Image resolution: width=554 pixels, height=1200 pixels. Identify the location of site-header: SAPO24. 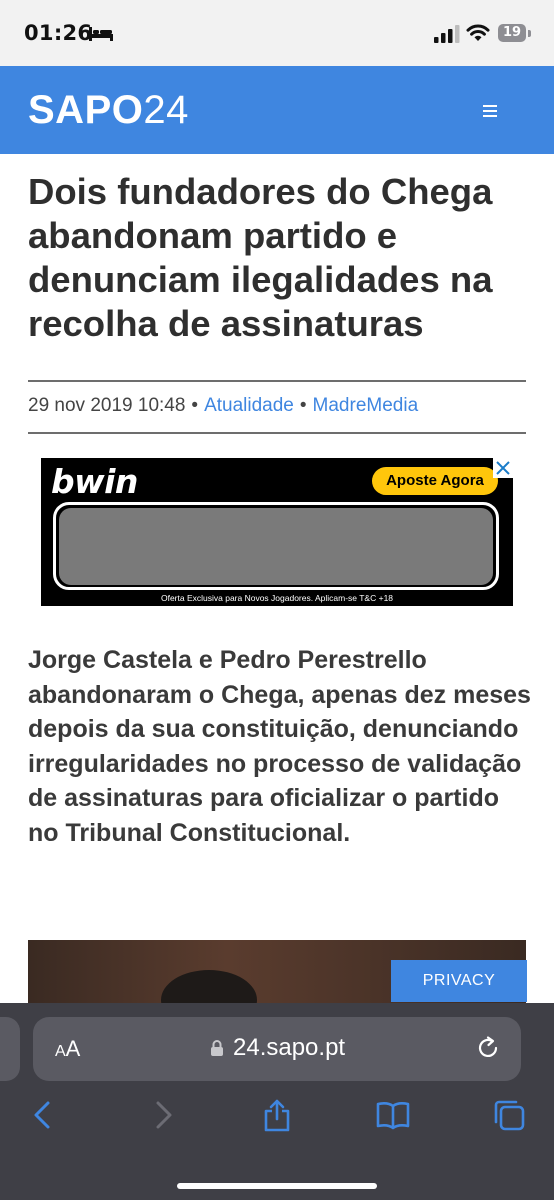
(277, 110).